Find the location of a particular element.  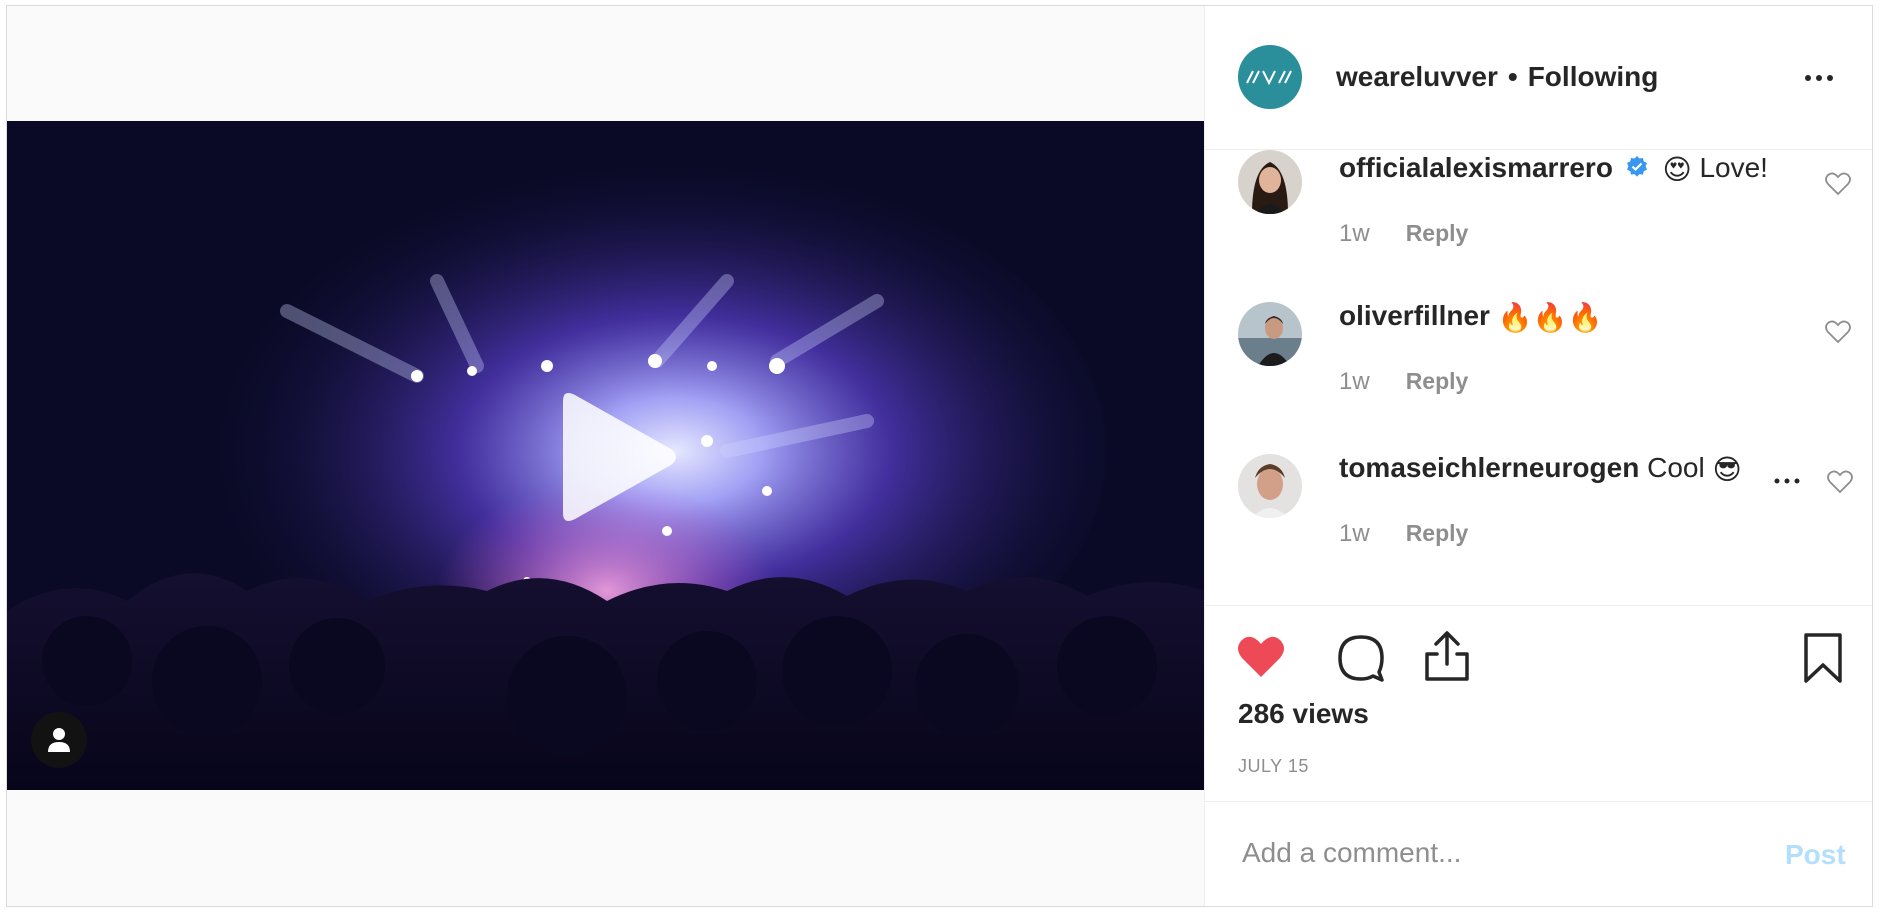

verified-icon is located at coordinates (1637, 170).